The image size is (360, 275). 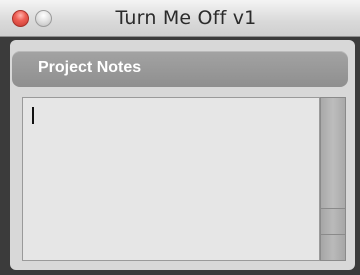 I want to click on window-title: Turn Me Off v1, so click(x=186, y=18).